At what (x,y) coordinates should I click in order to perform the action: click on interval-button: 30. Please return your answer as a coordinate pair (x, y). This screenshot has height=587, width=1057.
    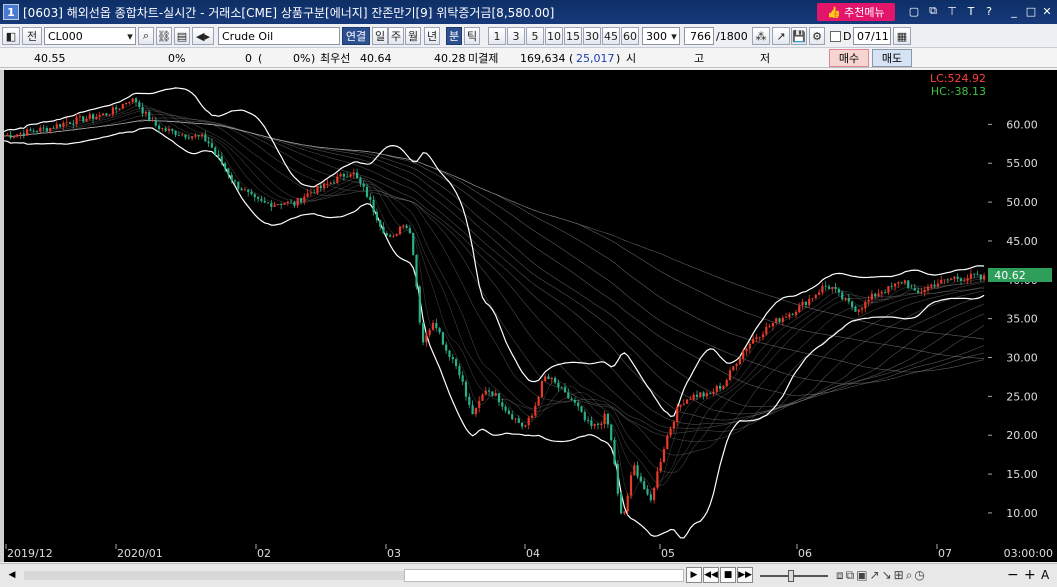
    Looking at the image, I should click on (592, 36).